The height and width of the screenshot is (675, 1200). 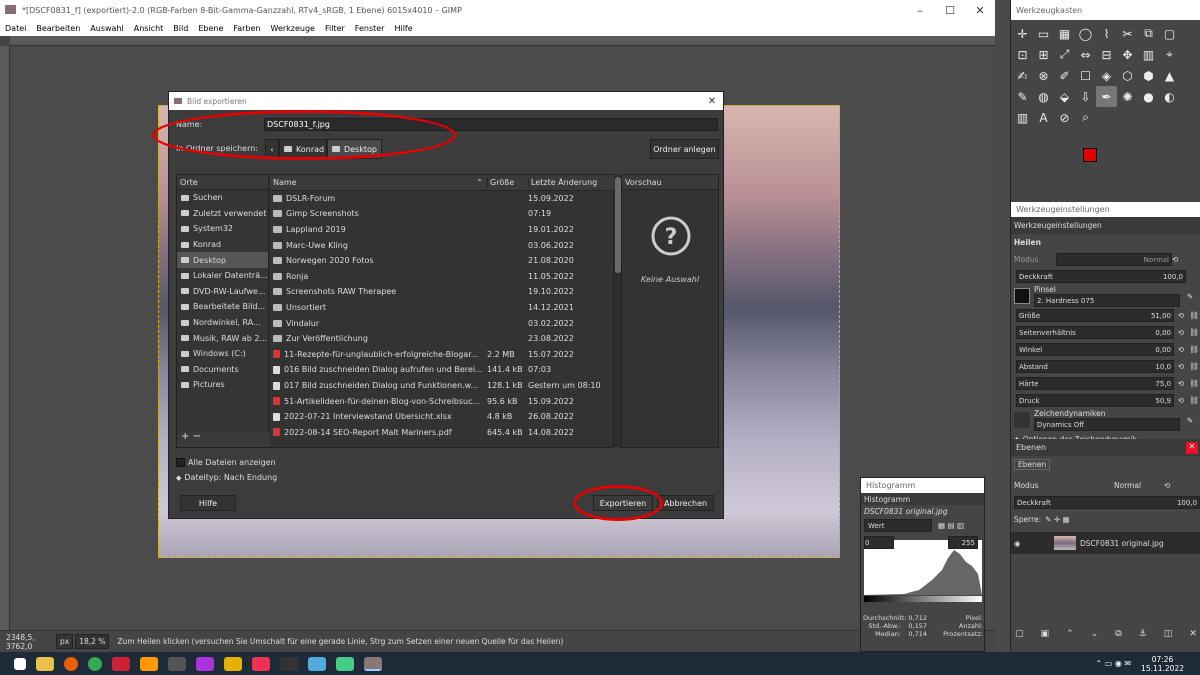 I want to click on crumb-desktop: Desktop, so click(x=354, y=149).